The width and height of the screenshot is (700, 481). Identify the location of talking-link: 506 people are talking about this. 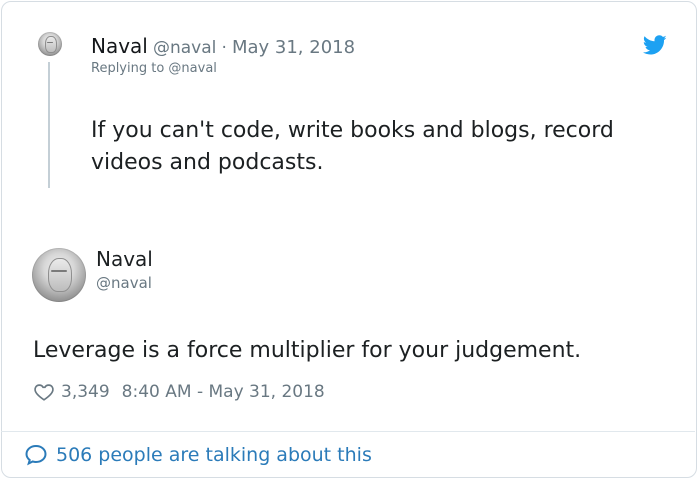
(198, 455).